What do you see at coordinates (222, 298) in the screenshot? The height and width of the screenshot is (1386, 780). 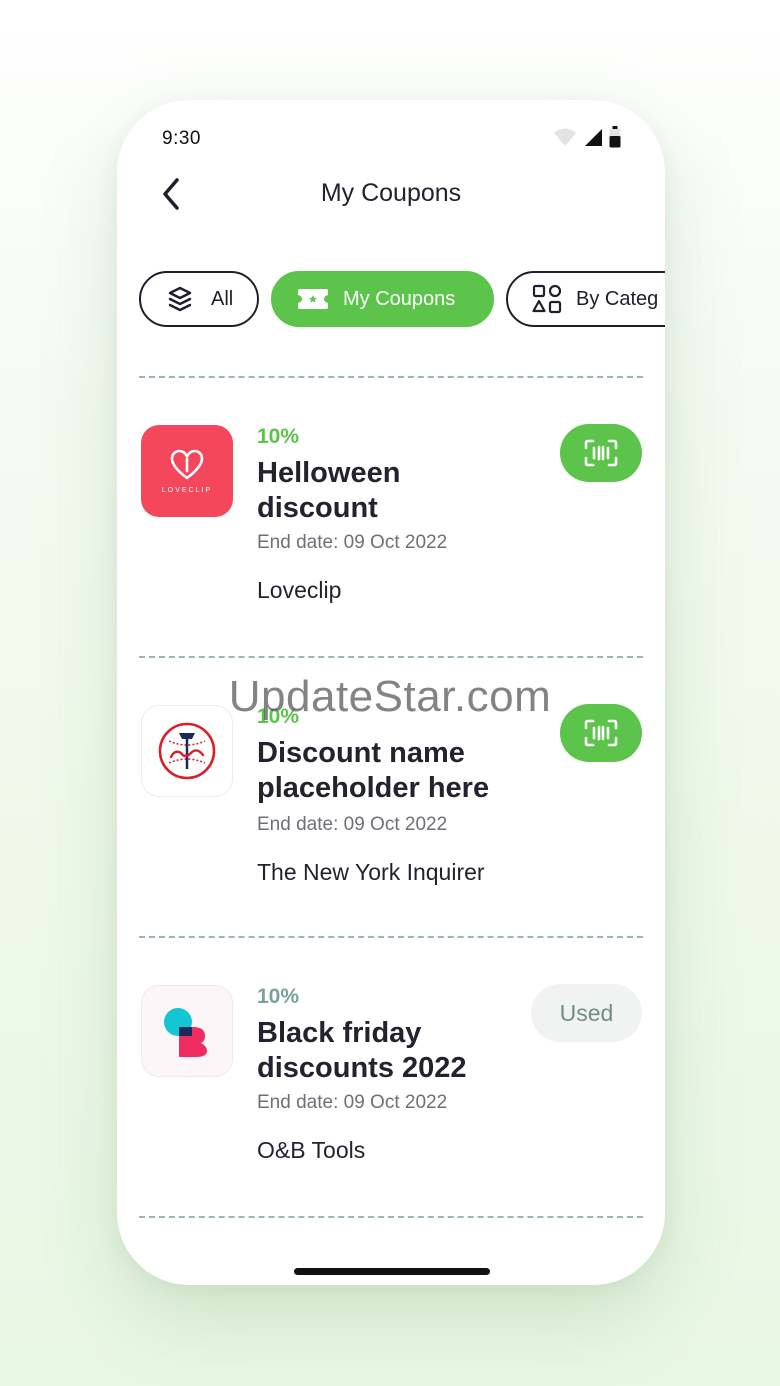 I see `tab-all-label: All` at bounding box center [222, 298].